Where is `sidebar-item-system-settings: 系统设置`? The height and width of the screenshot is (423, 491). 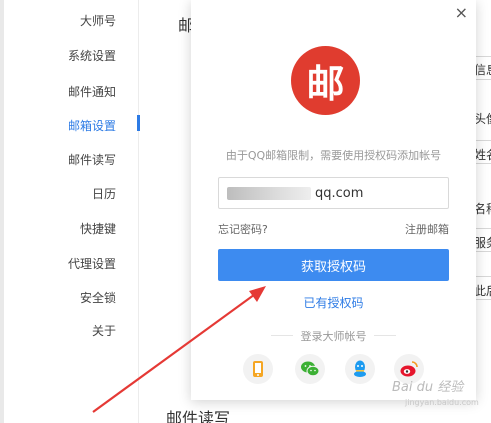 sidebar-item-system-settings: 系统设置 is located at coordinates (92, 55).